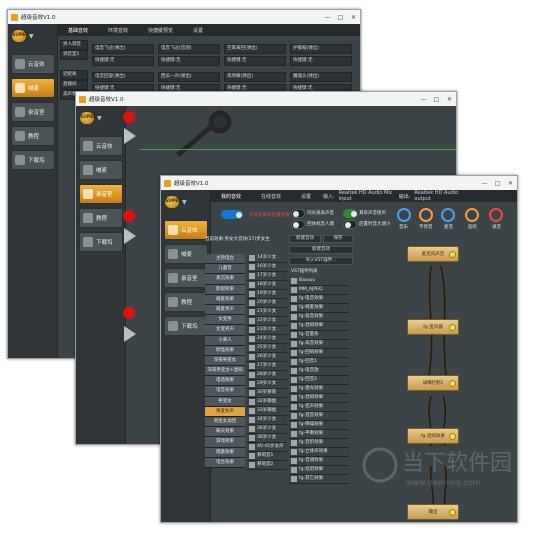  Describe the element at coordinates (225, 442) in the screenshot. I see `category-item: 游戏效果` at that location.